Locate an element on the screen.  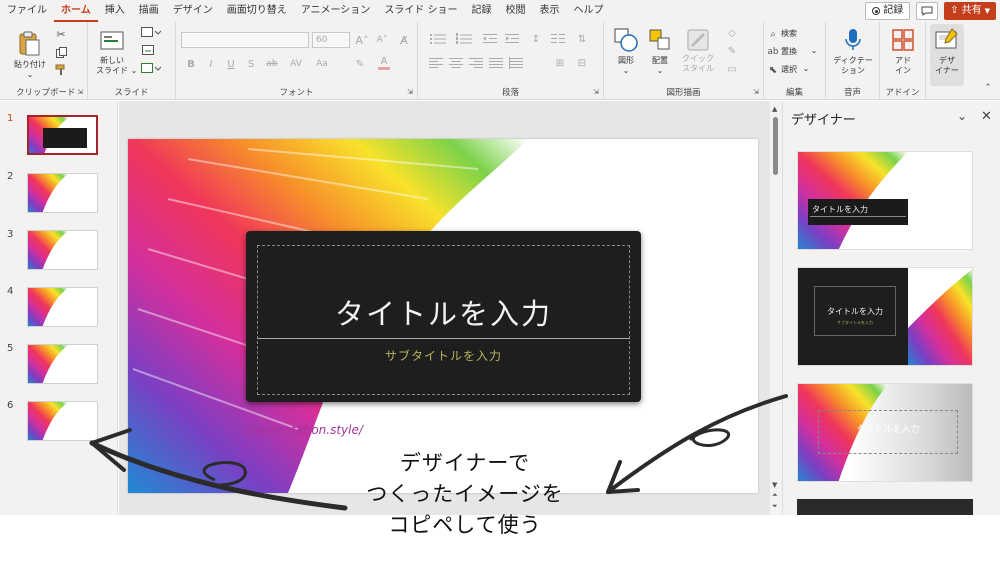
caption-line: コピペして使う is located at coordinates (465, 525).